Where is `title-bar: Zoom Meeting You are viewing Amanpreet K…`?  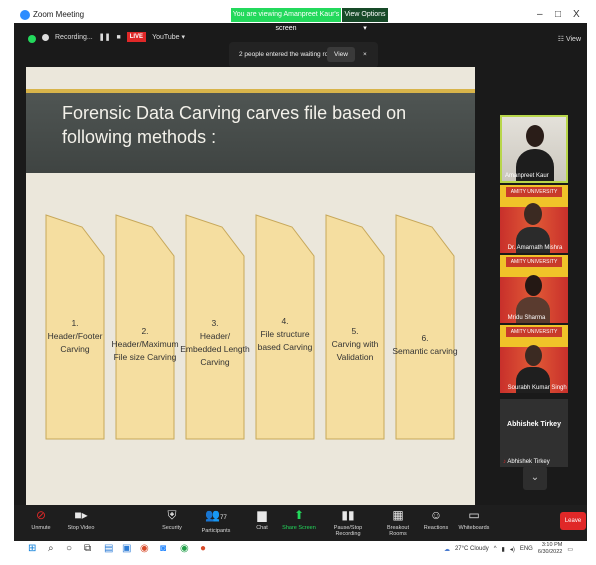
title-bar: Zoom Meeting You are viewing Amanpreet K… is located at coordinates (300, 19).